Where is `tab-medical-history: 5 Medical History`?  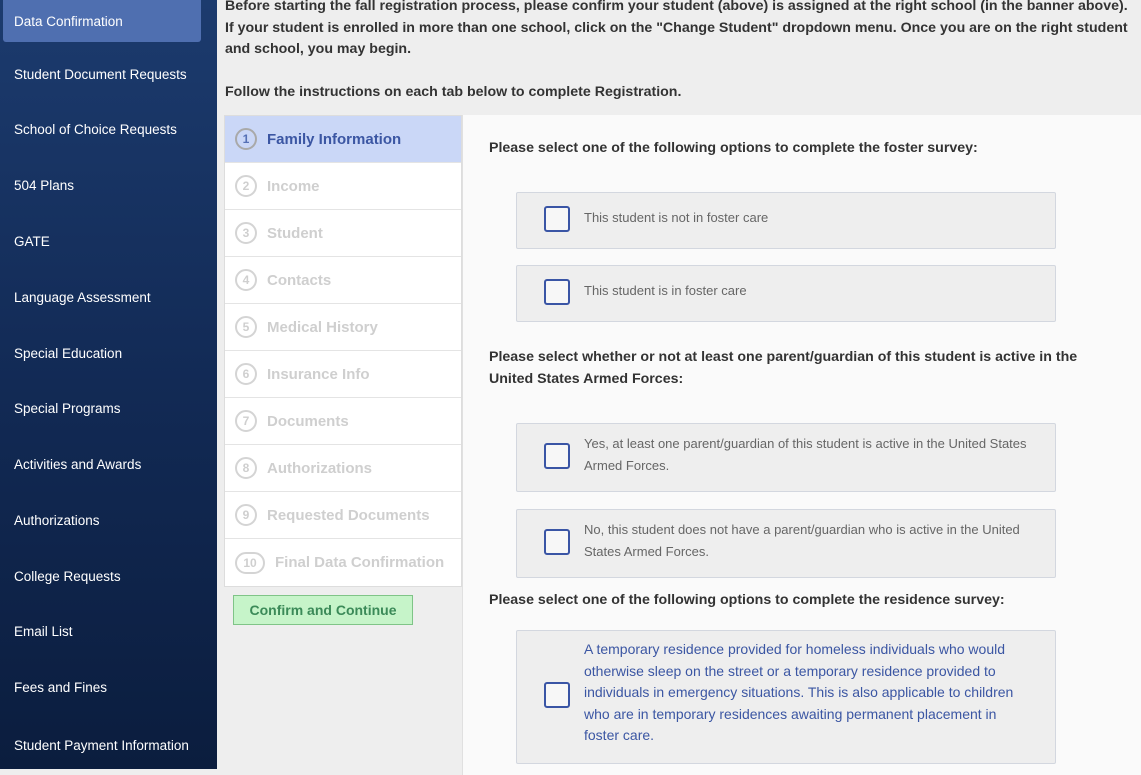 tab-medical-history: 5 Medical History is located at coordinates (343, 327).